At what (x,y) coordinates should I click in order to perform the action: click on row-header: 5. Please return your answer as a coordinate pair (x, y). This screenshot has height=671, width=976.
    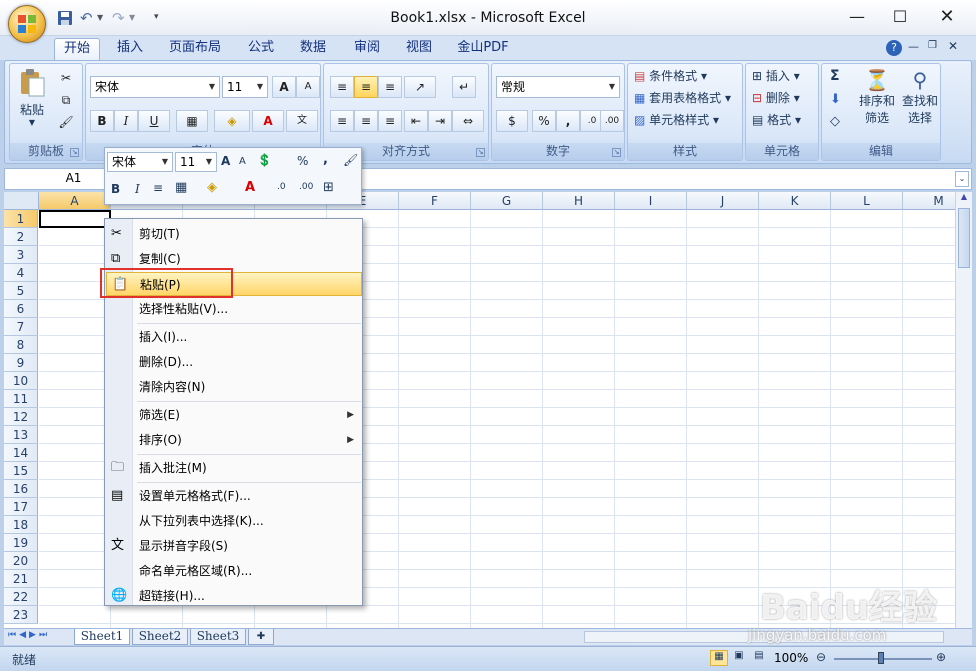
    Looking at the image, I should click on (21, 291).